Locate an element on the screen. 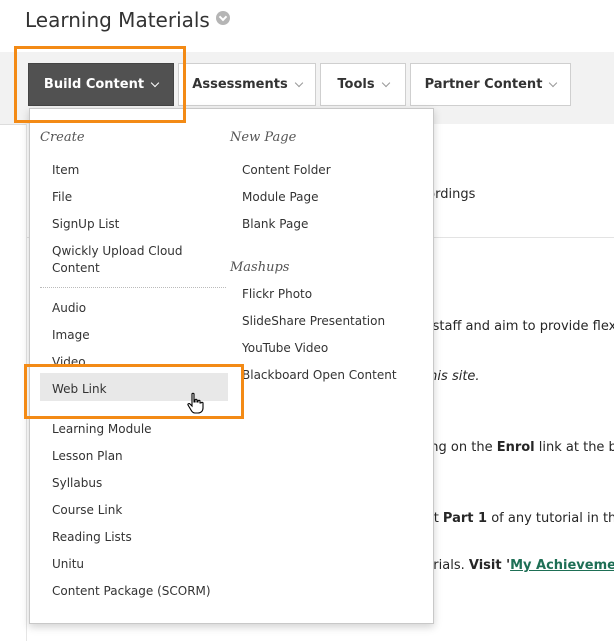  menu-item-syllabus: Syllabus is located at coordinates (77, 483).